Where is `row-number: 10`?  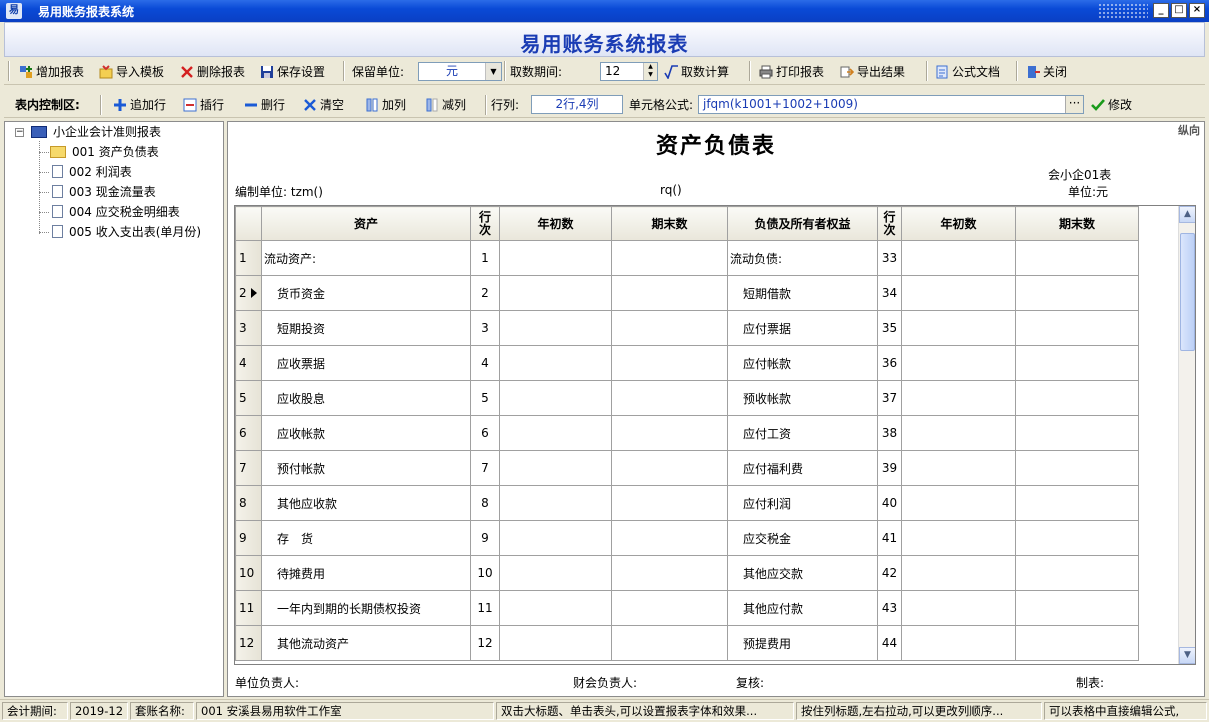
row-number: 10 is located at coordinates (248, 573).